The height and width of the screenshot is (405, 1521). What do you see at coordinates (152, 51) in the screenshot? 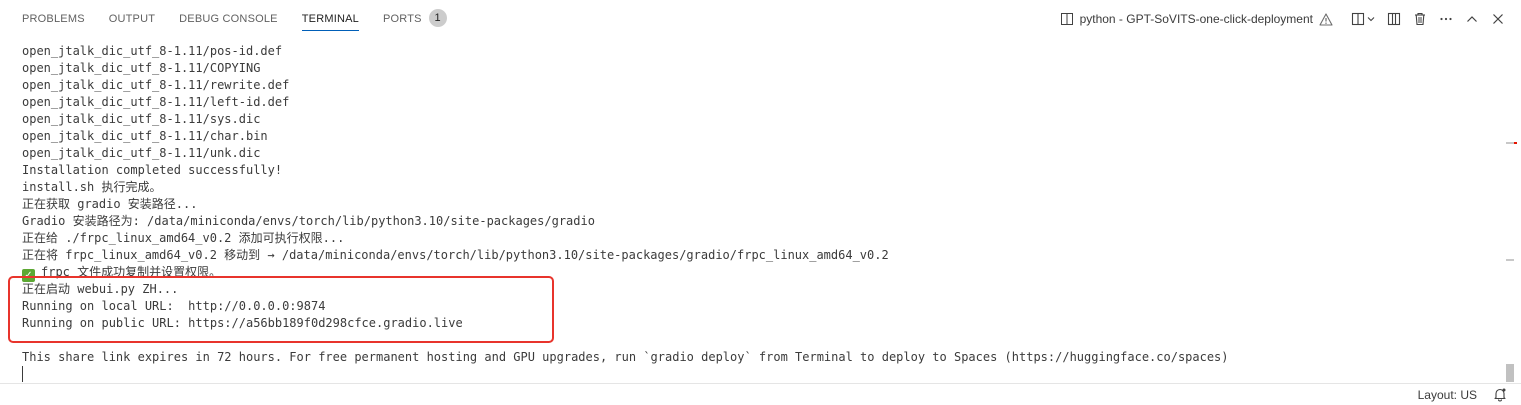
I see `terminal-line: open_jtalk_dic_utf_8-1.11/pos-id.def` at bounding box center [152, 51].